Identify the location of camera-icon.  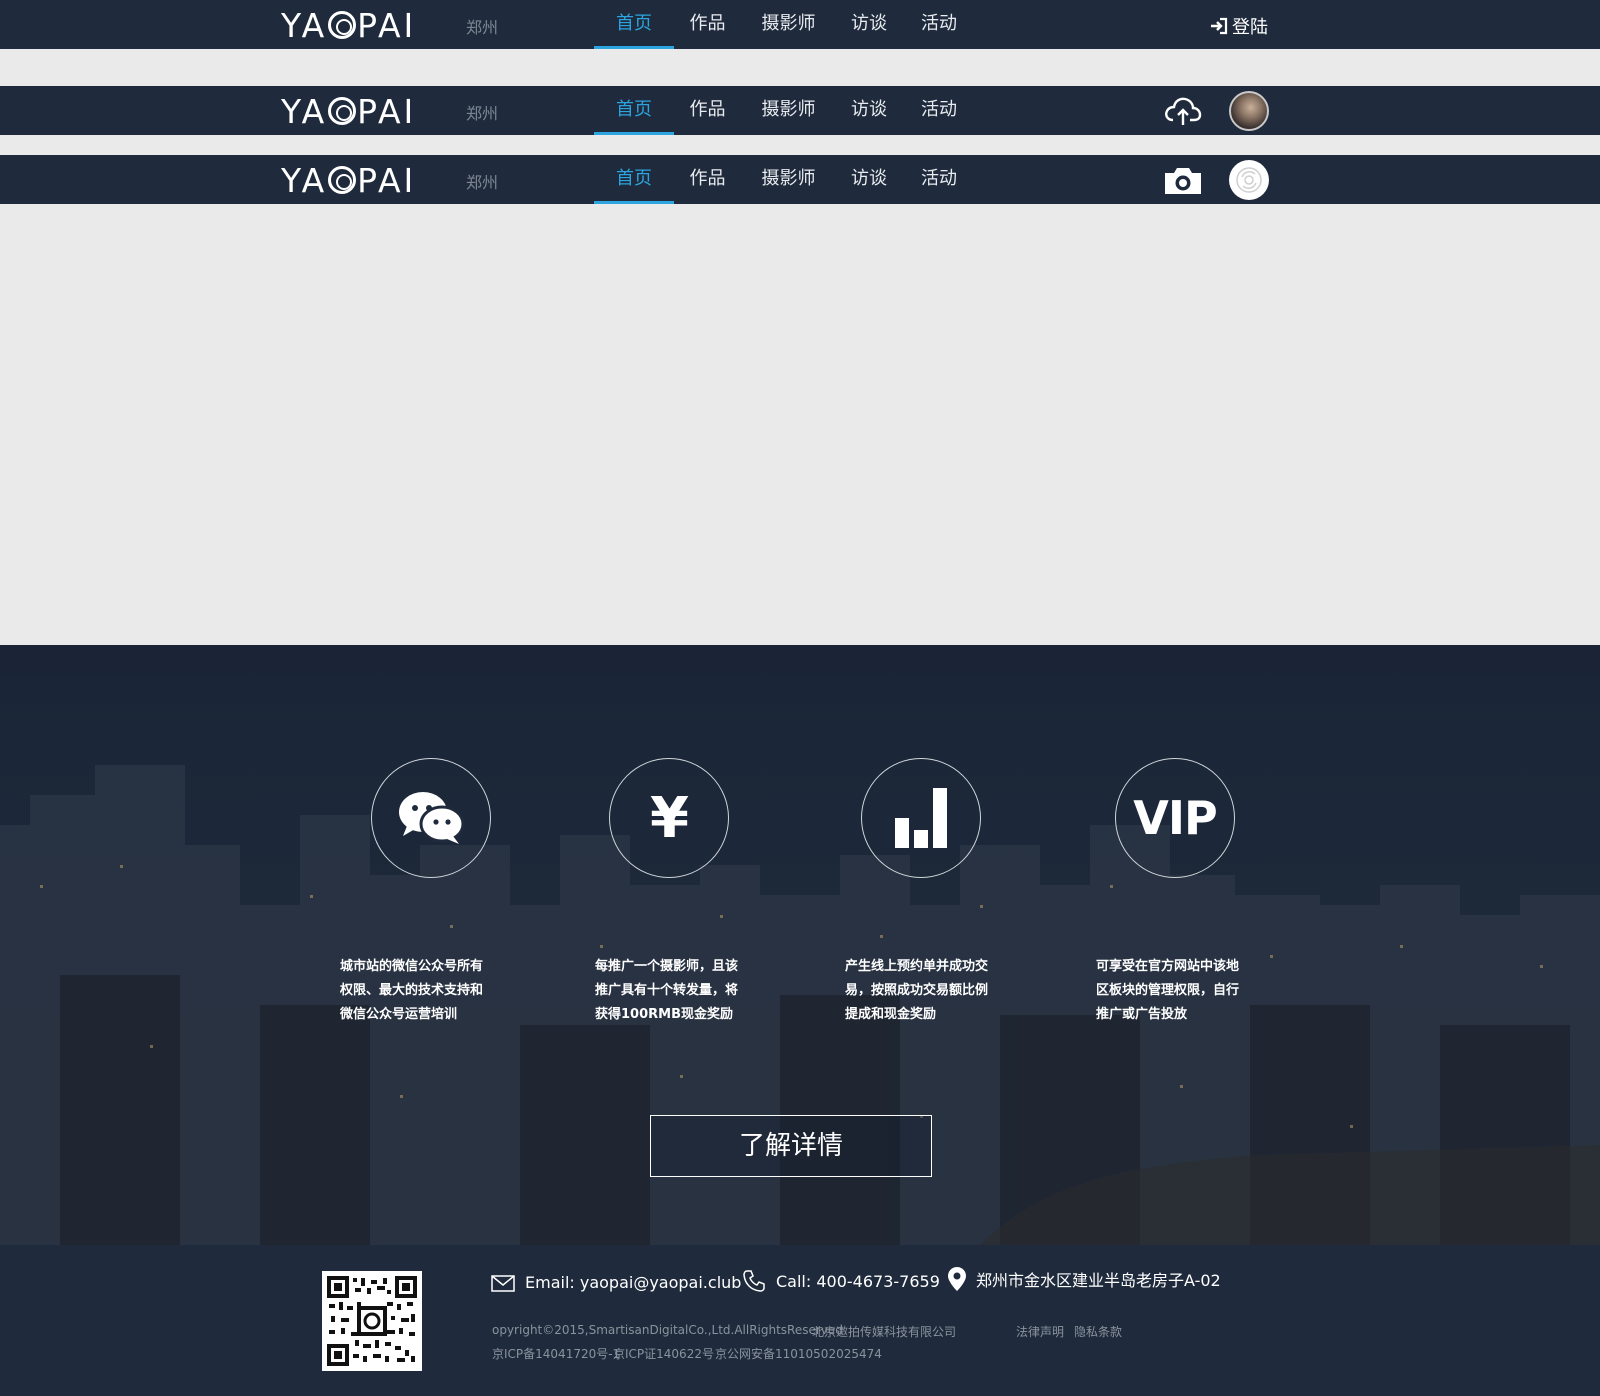
(1183, 181).